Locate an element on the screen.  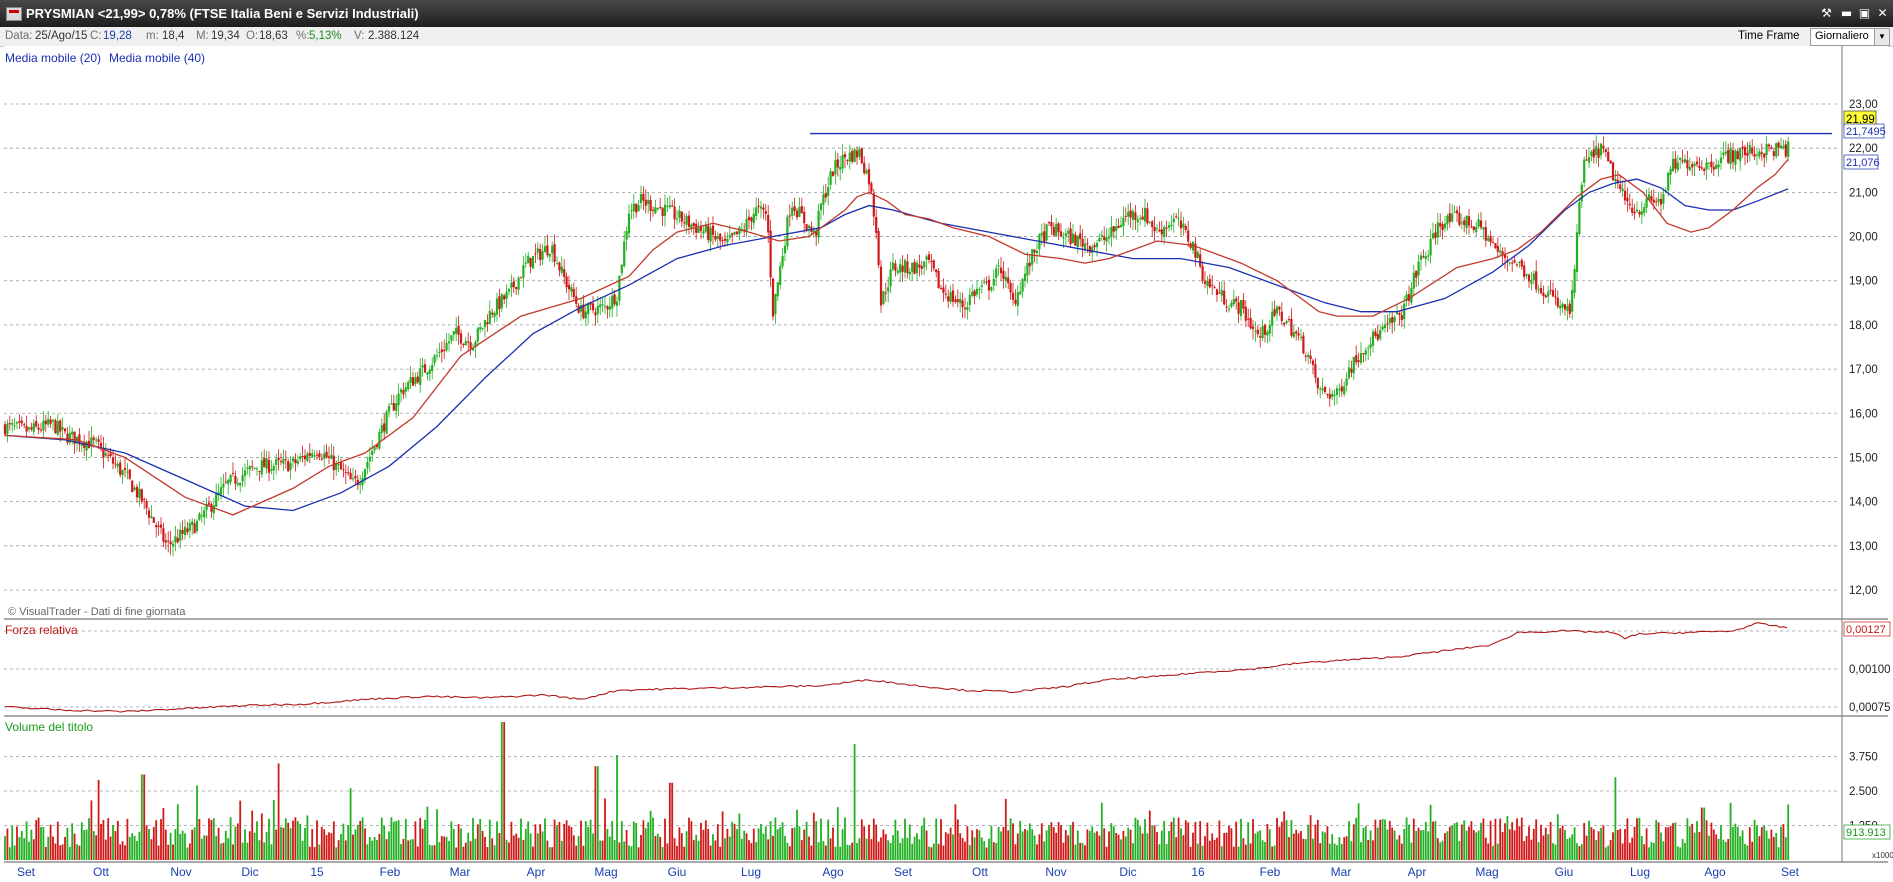
chevron-down-icon: ▼ is located at coordinates (1881, 37).